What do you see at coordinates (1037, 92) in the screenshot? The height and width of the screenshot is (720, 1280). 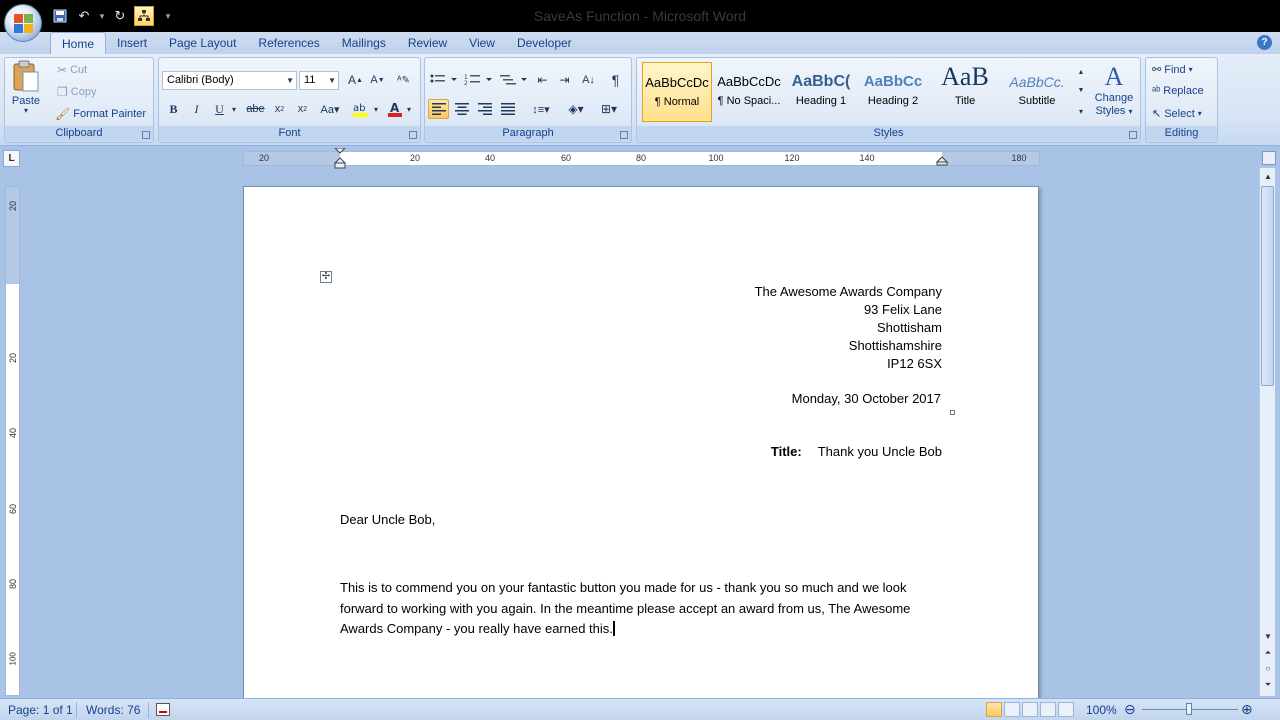 I see `style-subtitle: AaBbCc. Subtitle` at bounding box center [1037, 92].